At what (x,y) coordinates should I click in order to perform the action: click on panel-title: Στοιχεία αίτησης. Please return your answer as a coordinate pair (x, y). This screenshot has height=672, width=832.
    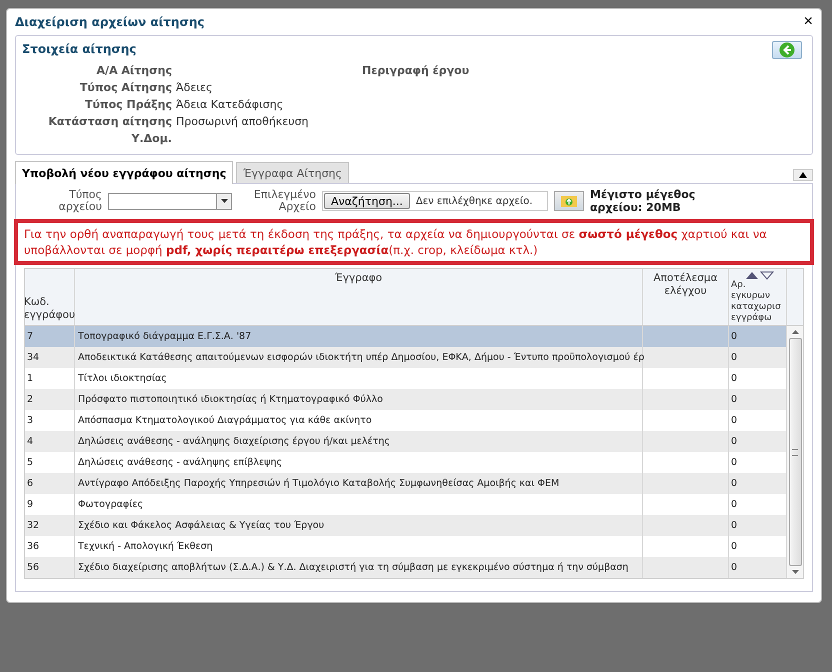
    Looking at the image, I should click on (79, 49).